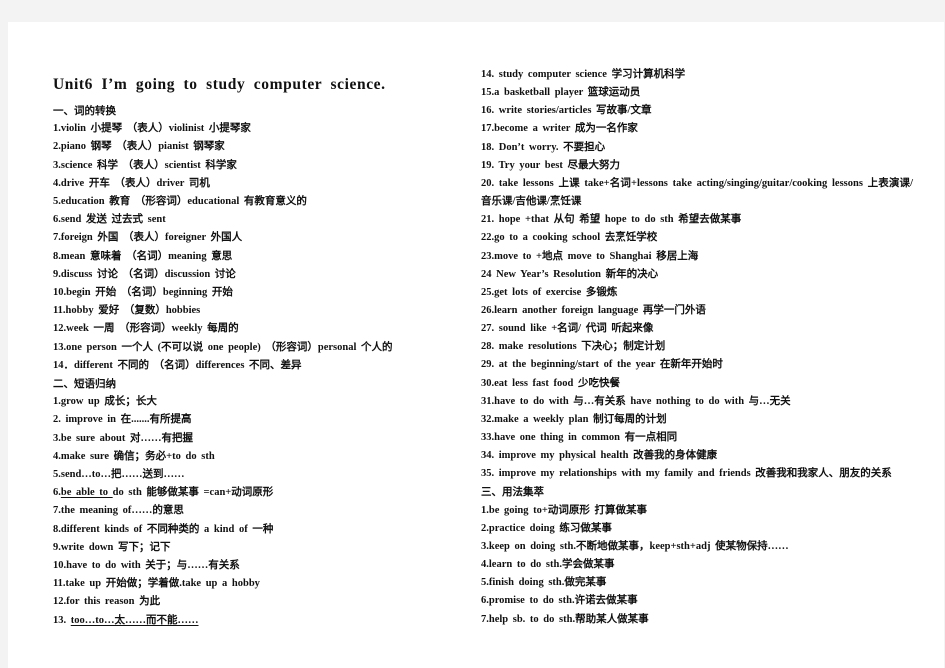  I want to click on vocab-item: 1.violin 小提琴 （表人）violinist 小提琴家, so click(152, 129).